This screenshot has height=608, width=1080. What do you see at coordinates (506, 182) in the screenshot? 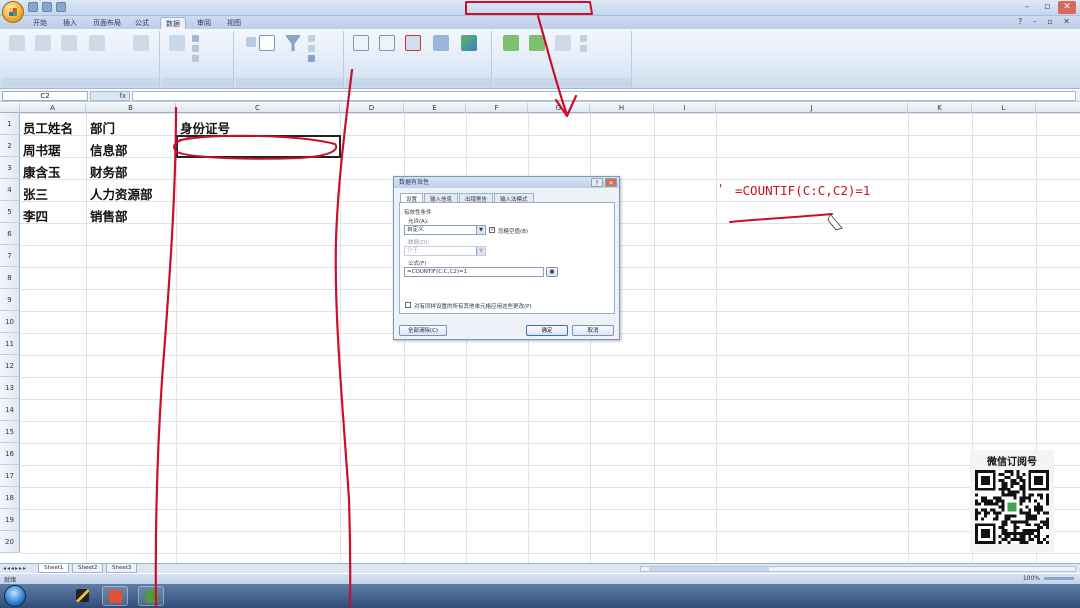
I see `dialog-title-bar: 数据有效性 ? ✕` at bounding box center [506, 182].